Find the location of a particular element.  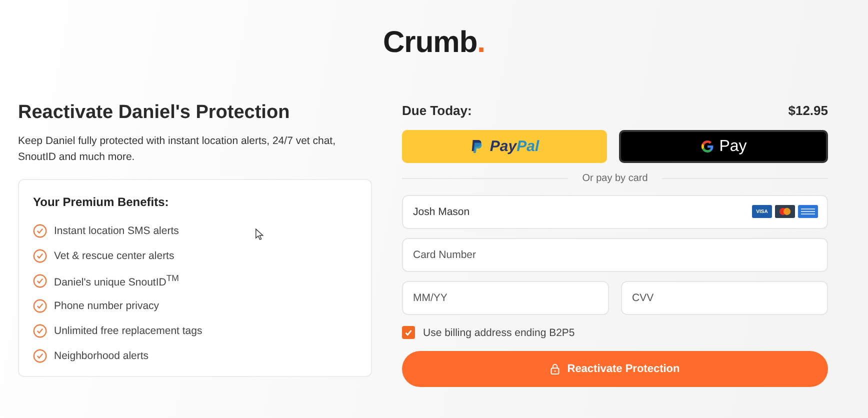

page-title: Reactivate Daniel's Protection is located at coordinates (154, 113).